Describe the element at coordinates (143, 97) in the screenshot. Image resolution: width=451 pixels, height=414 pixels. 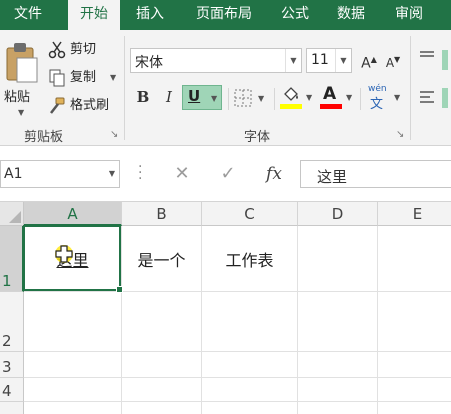
I see `bold-button: B` at that location.